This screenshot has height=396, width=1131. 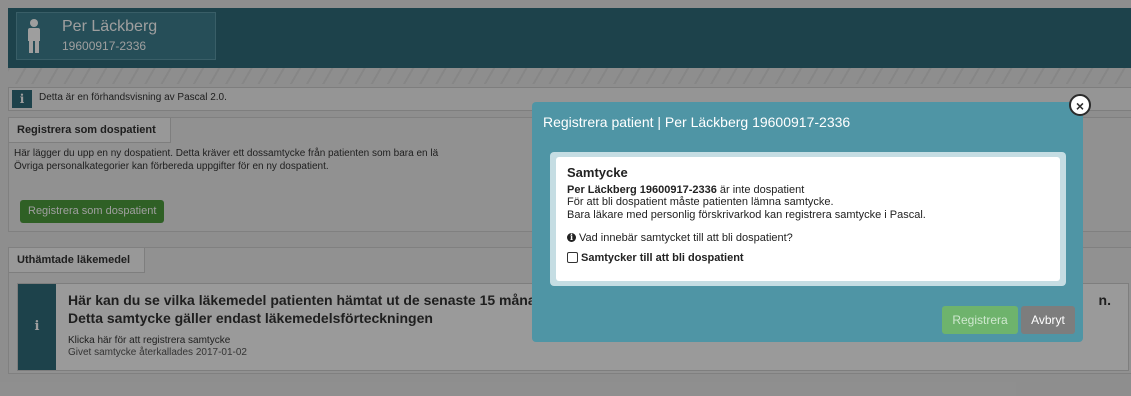 What do you see at coordinates (662, 258) in the screenshot?
I see `consent-checkbox-label: Samtycker till att bli dospatient` at bounding box center [662, 258].